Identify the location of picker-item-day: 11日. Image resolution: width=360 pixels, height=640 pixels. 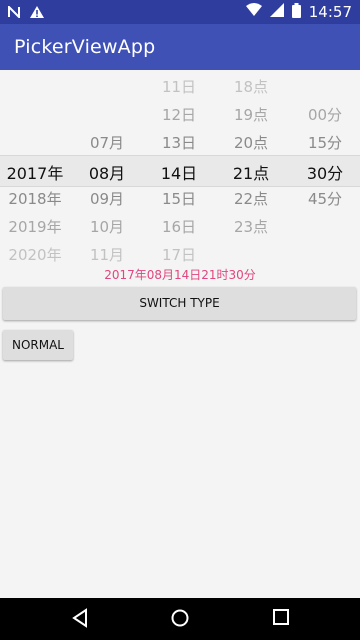
(179, 86).